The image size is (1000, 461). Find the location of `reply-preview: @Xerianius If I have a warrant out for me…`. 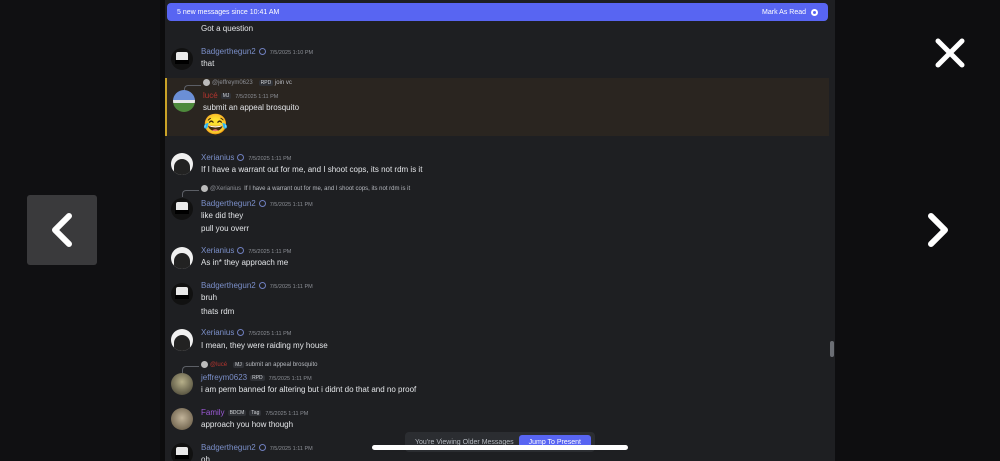

reply-preview: @Xerianius If I have a warrant out for me… is located at coordinates (305, 188).